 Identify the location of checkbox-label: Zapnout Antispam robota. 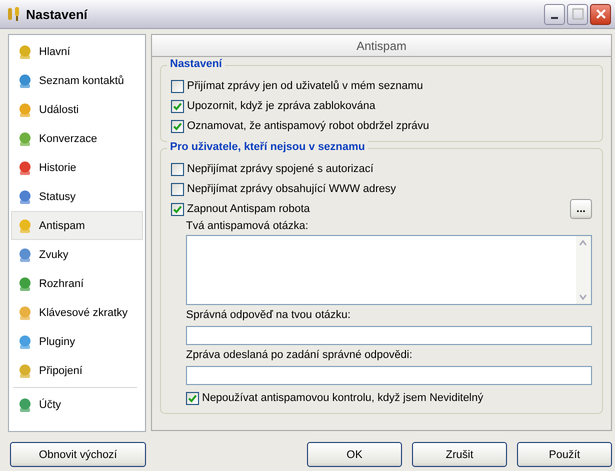
(248, 209).